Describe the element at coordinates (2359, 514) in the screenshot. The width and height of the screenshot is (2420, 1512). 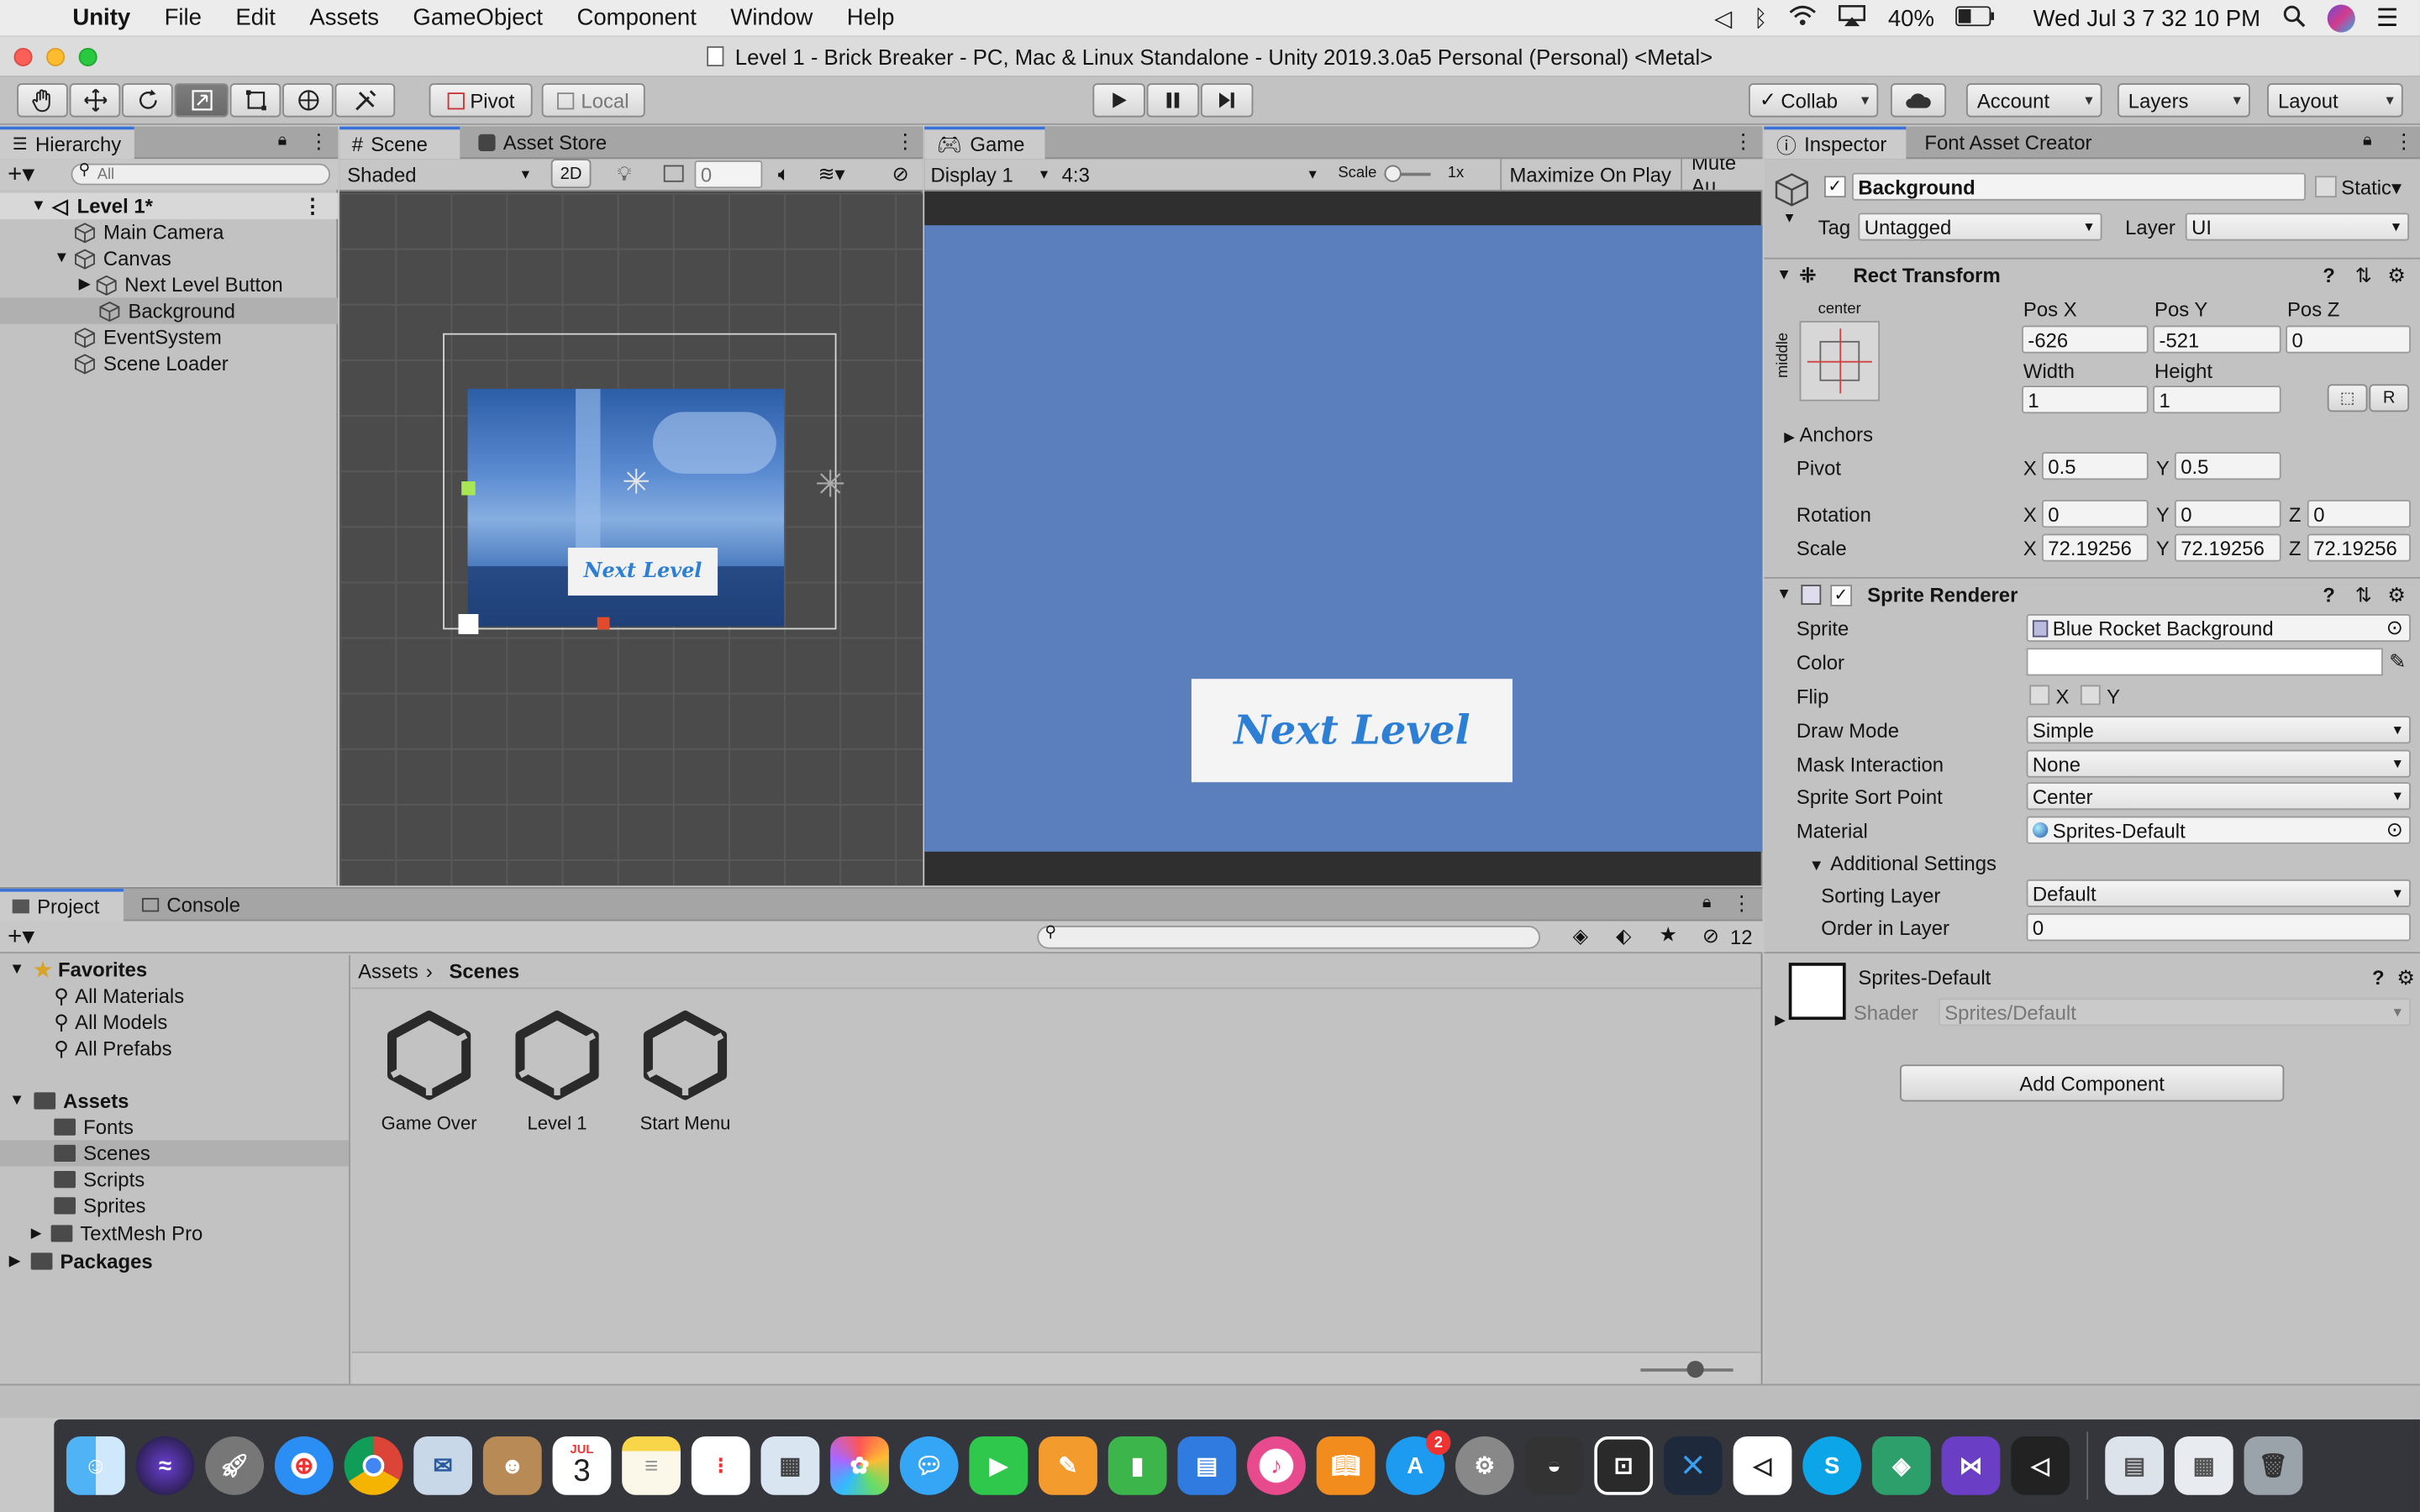
I see `rot-z-field: 0` at that location.